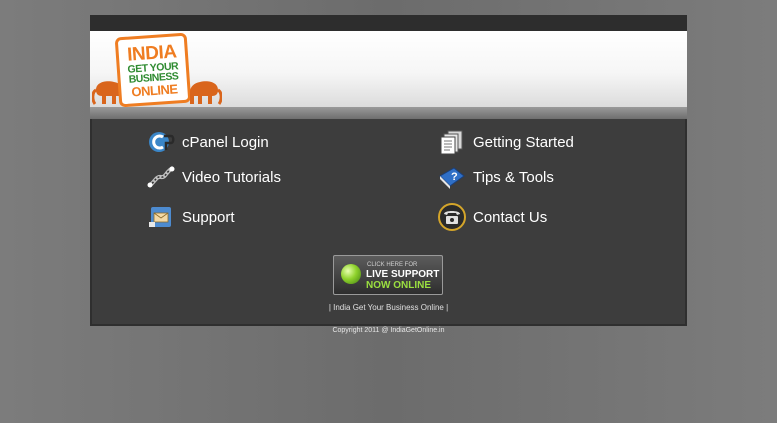 This screenshot has width=777, height=423. What do you see at coordinates (206, 93) in the screenshot?
I see `elephant-right-icon` at bounding box center [206, 93].